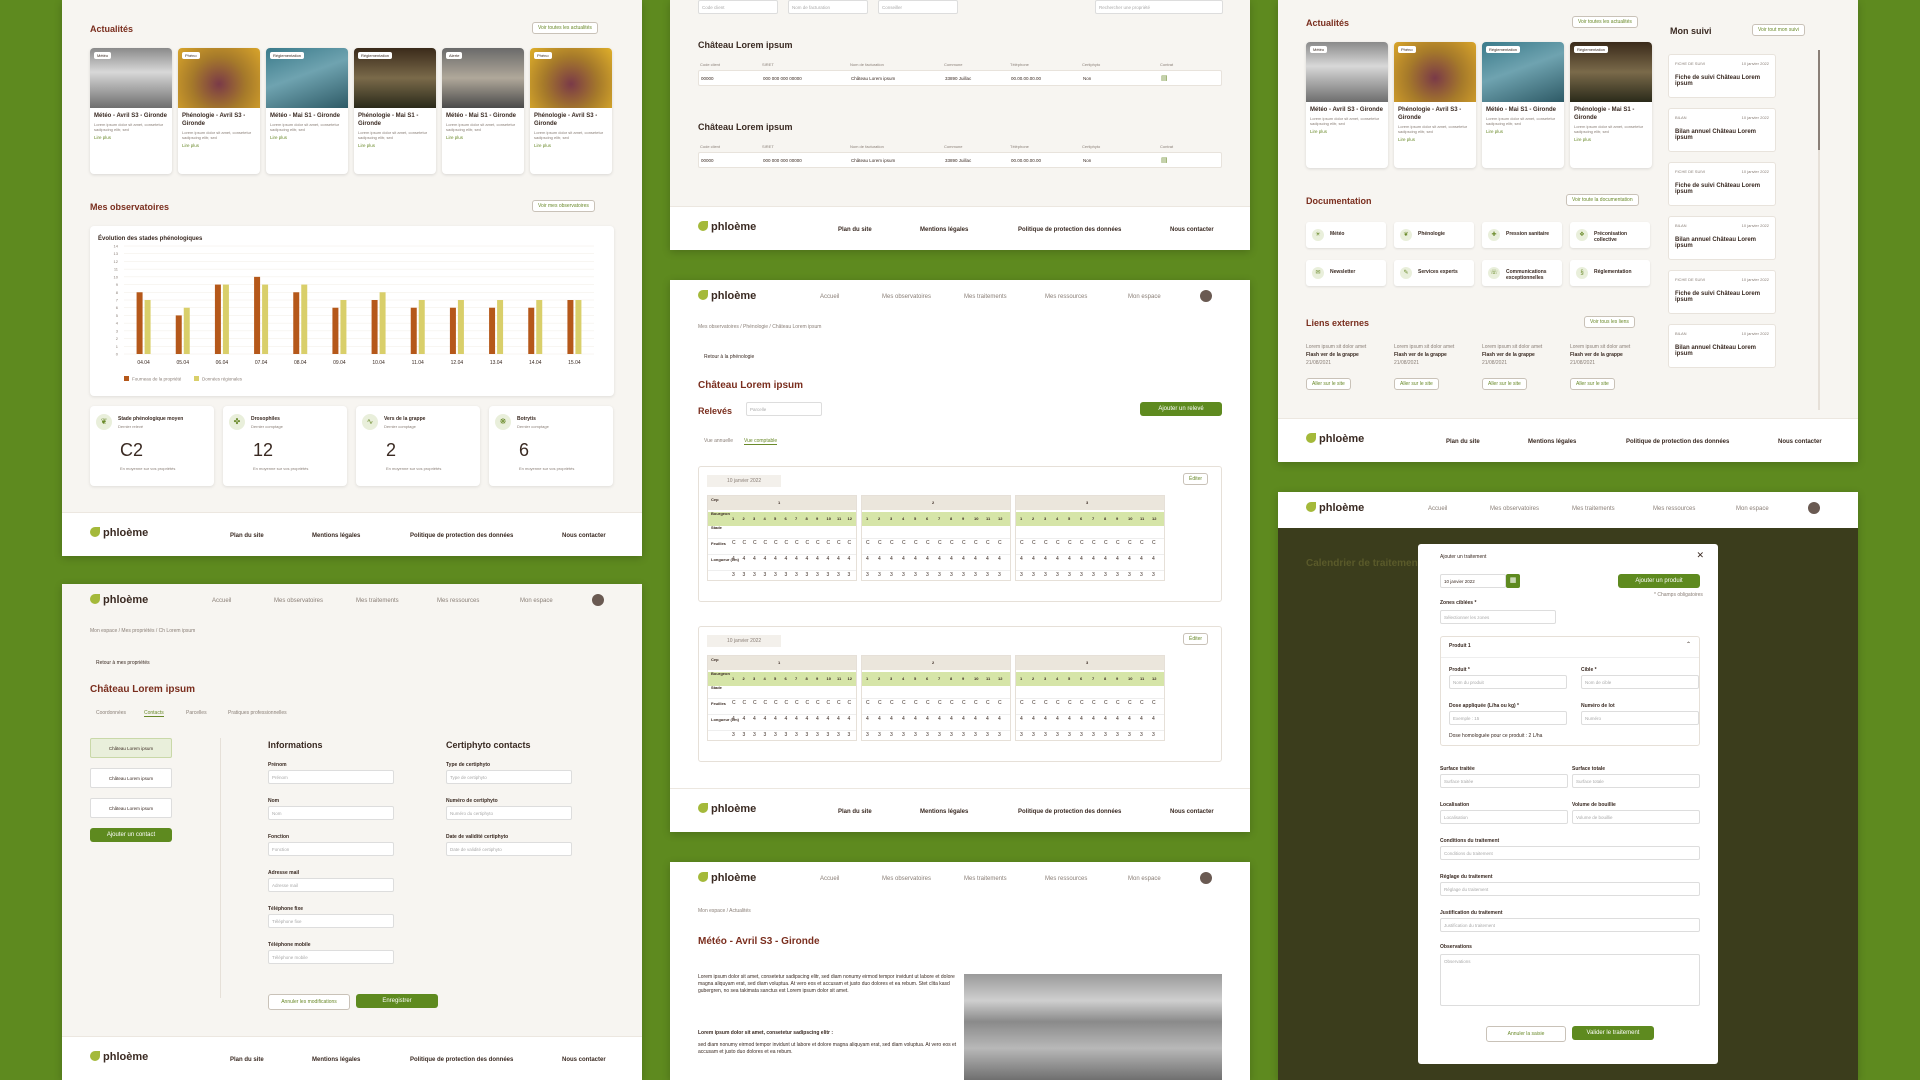 The height and width of the screenshot is (1080, 1920). I want to click on filter-code-client: Code client, so click(738, 7).